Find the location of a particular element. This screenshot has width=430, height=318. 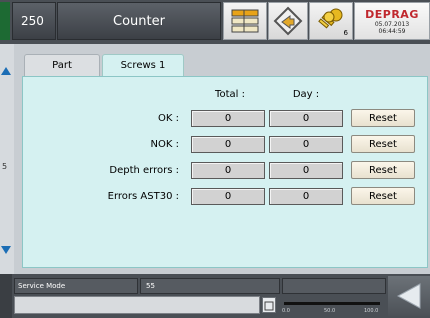

status-bar: Service Mode 55 0.0 50.0 100.0 is located at coordinates (215, 296).